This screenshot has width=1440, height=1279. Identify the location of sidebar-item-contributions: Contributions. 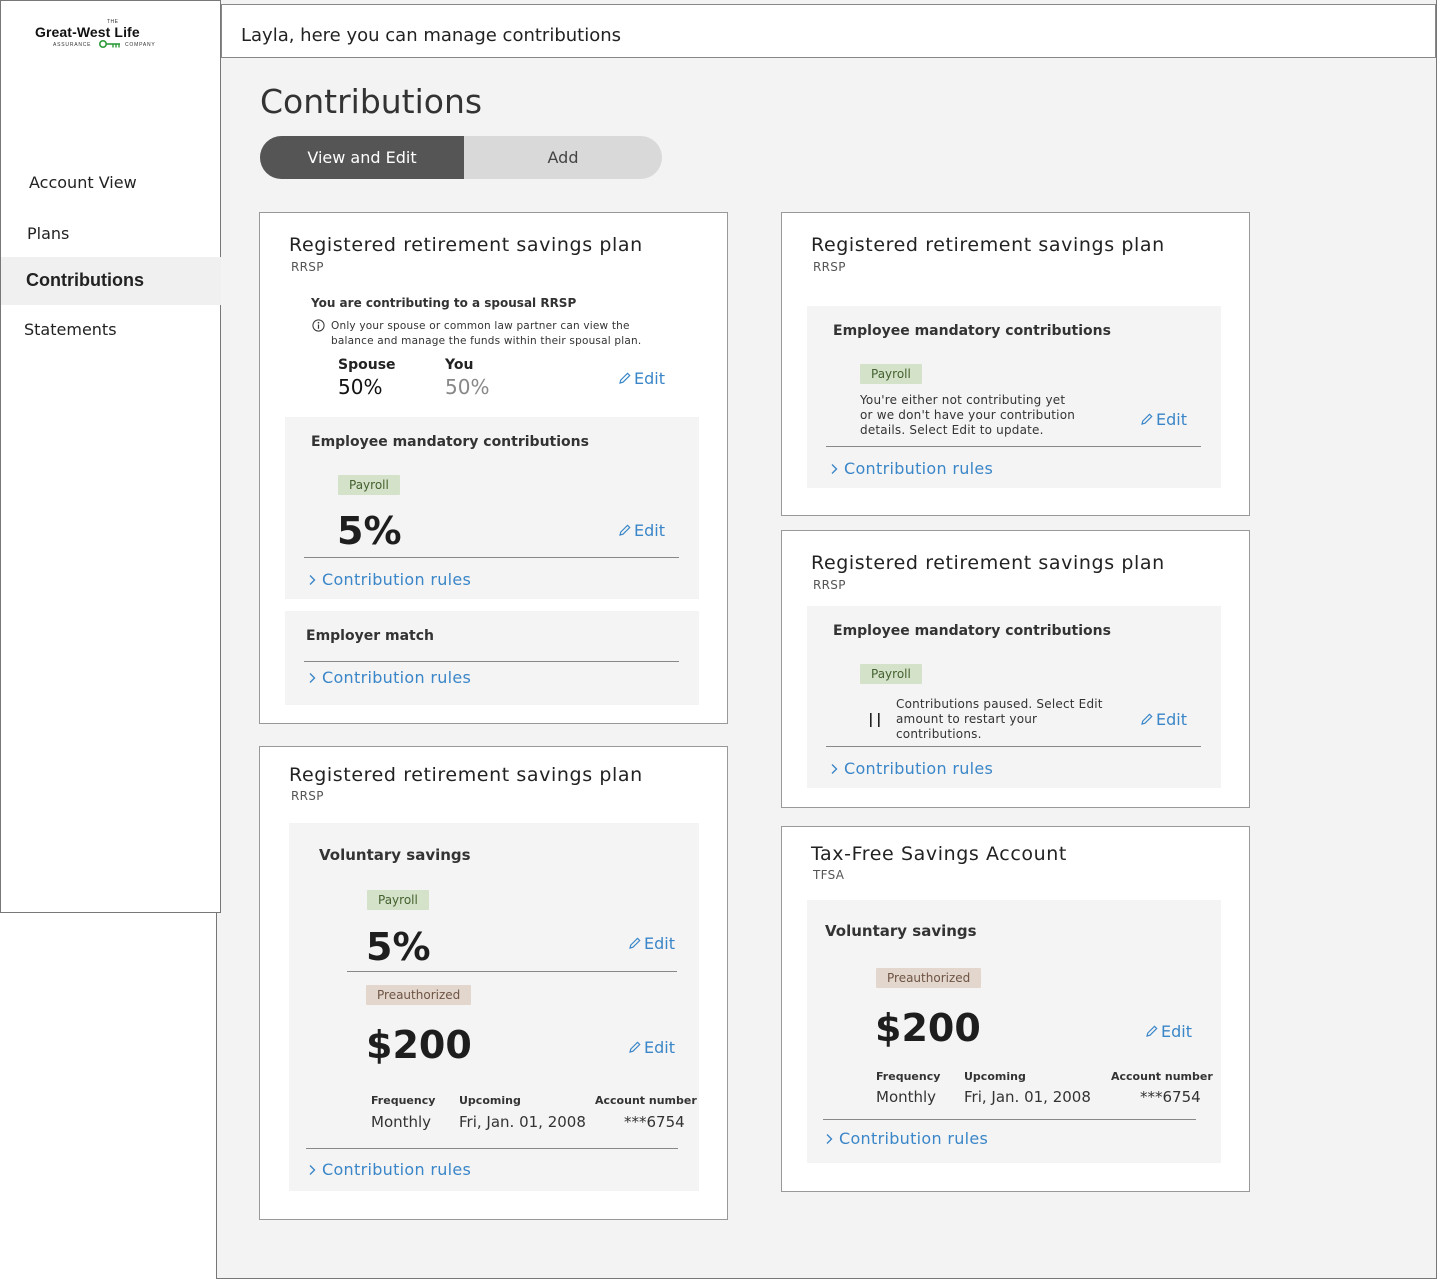
(111, 281).